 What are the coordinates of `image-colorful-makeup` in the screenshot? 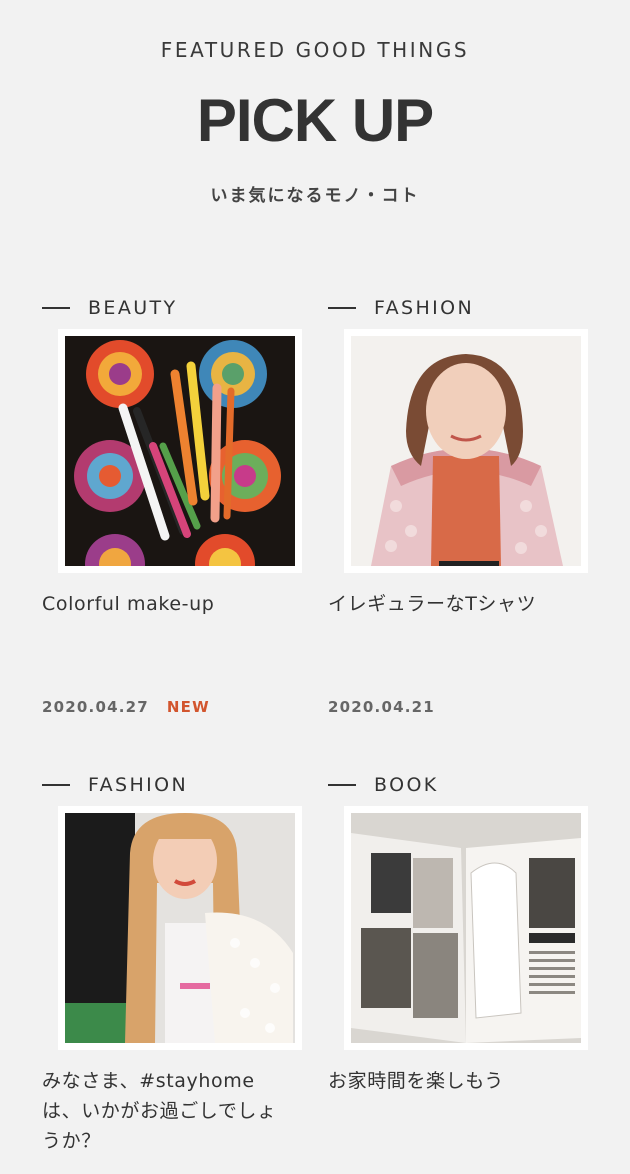 It's located at (180, 451).